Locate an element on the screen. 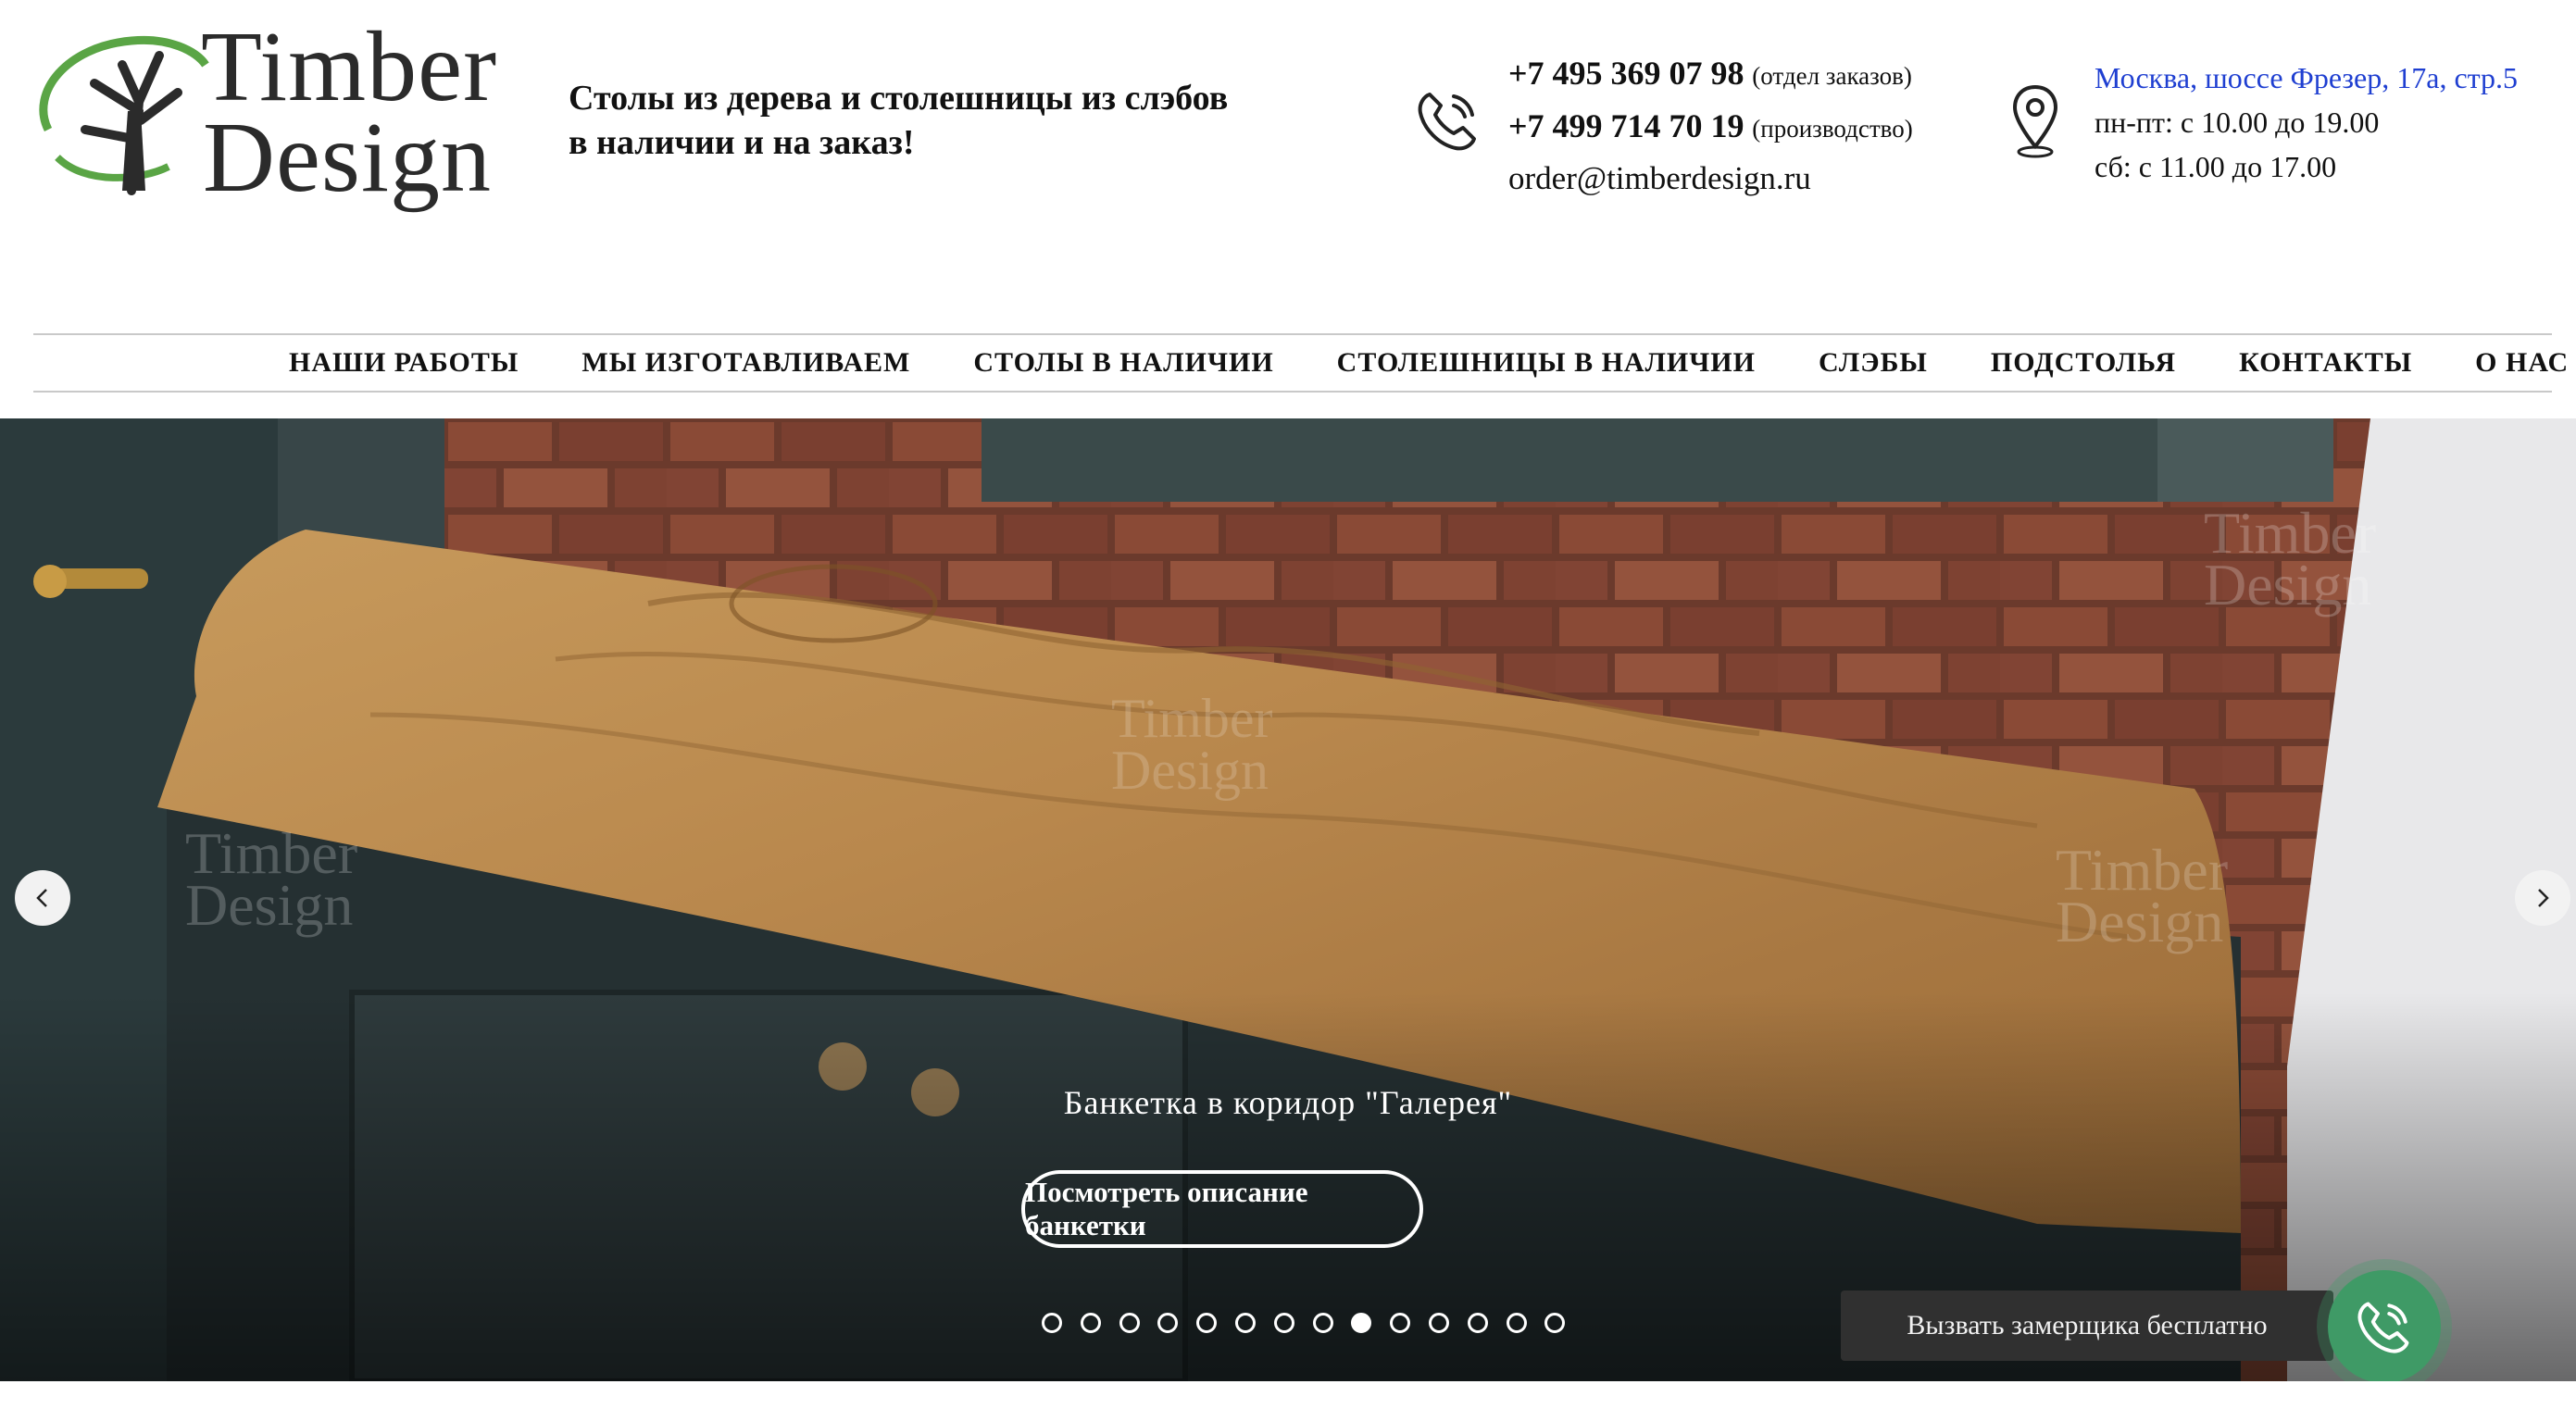  nav-item-table-bases: ПОДСТОЛЬЯ is located at coordinates (2083, 363).